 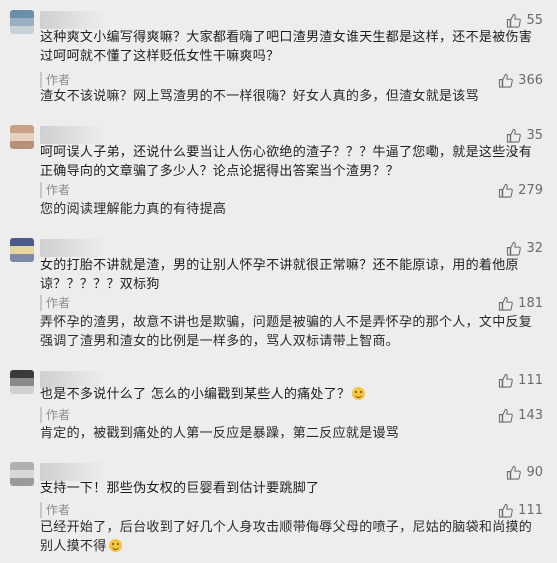 I want to click on like-count: 90, so click(x=534, y=472).